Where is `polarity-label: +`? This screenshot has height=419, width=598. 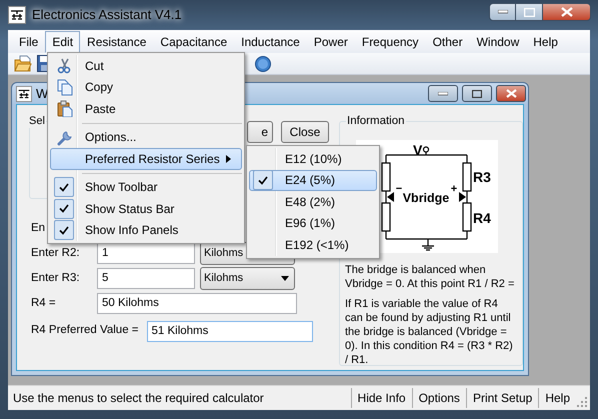 polarity-label: + is located at coordinates (454, 189).